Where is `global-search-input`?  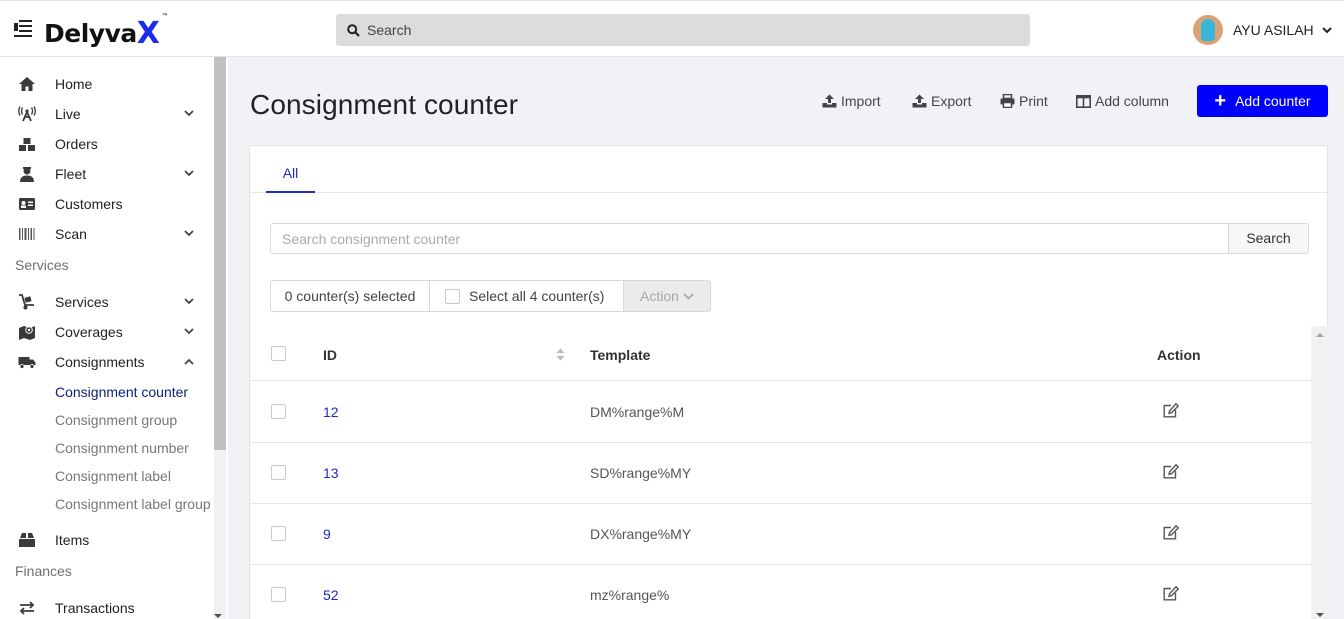
global-search-input is located at coordinates (687, 30).